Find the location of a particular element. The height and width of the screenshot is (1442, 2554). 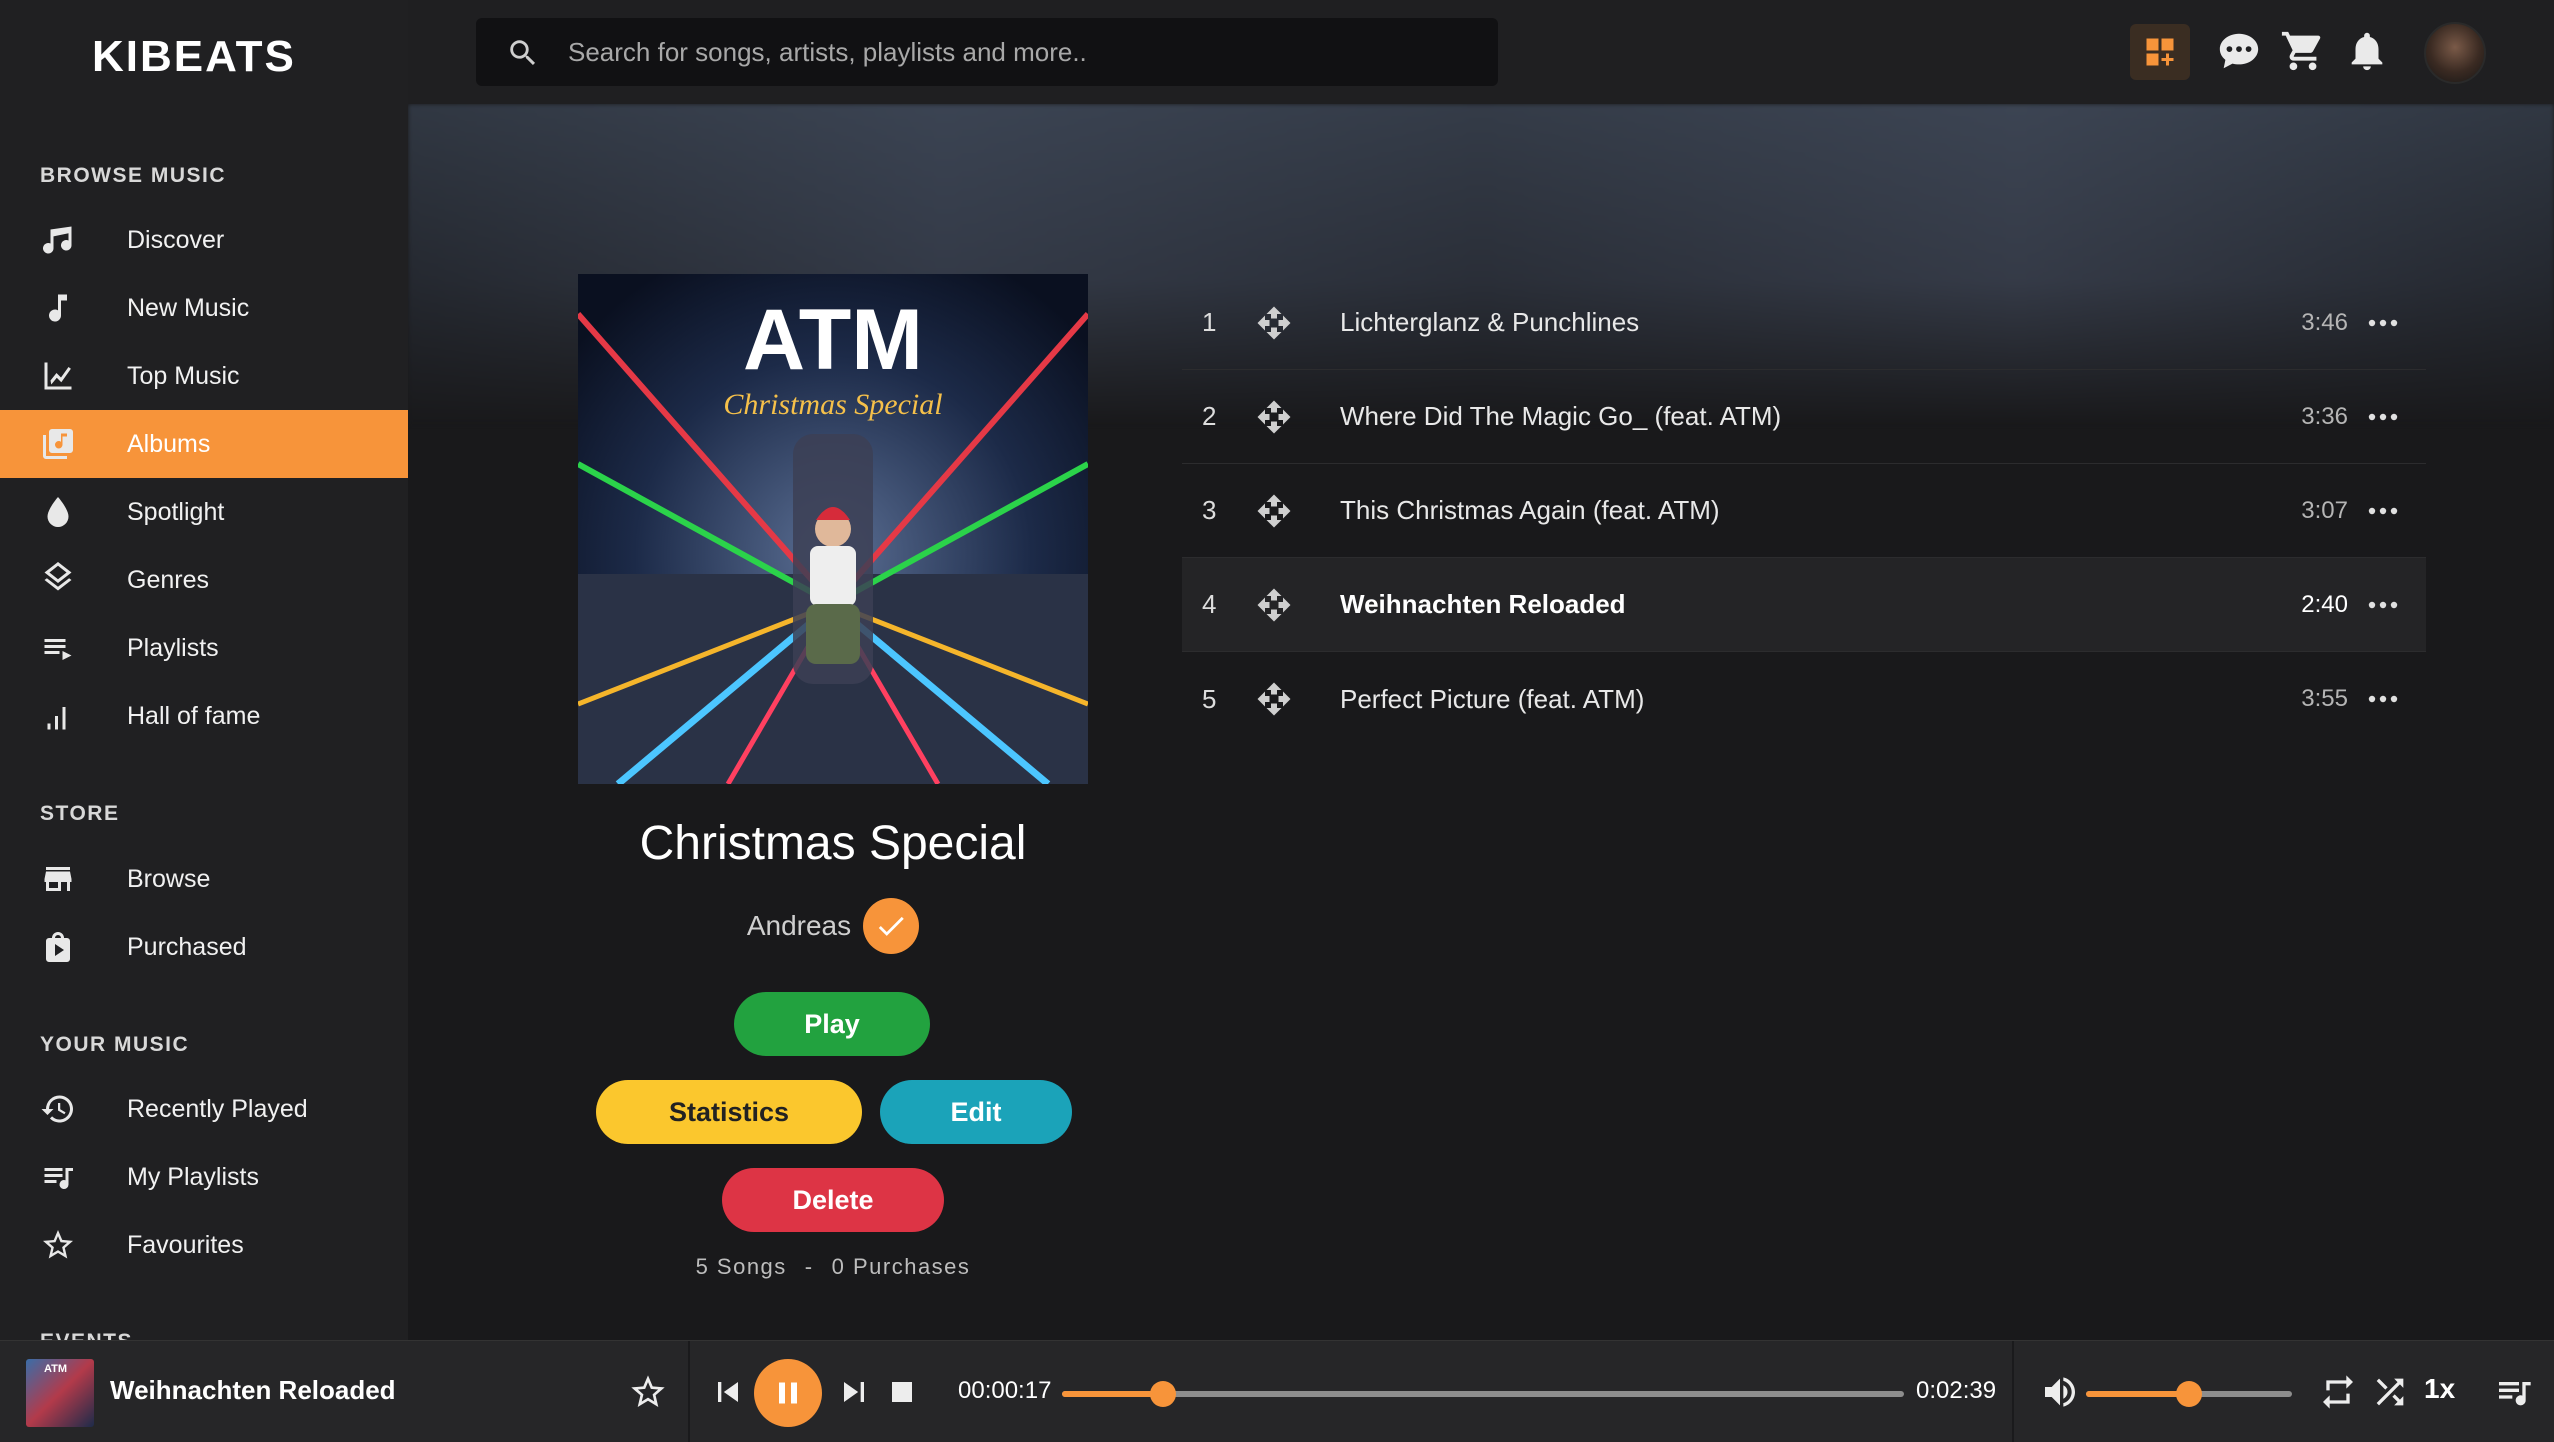

track-title: This Christmas Again (feat. ATM) is located at coordinates (1530, 510).